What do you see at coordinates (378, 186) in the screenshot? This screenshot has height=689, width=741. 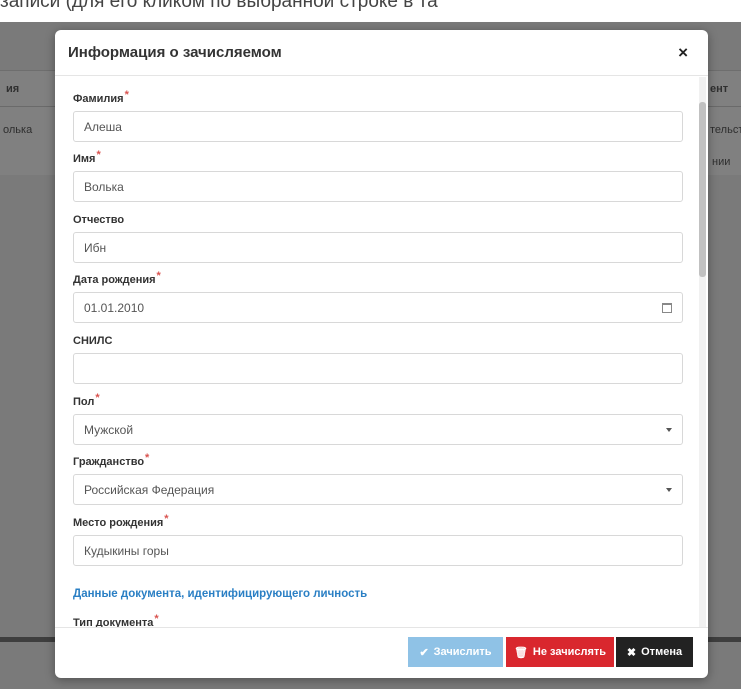 I see `first-name-input: Волька` at bounding box center [378, 186].